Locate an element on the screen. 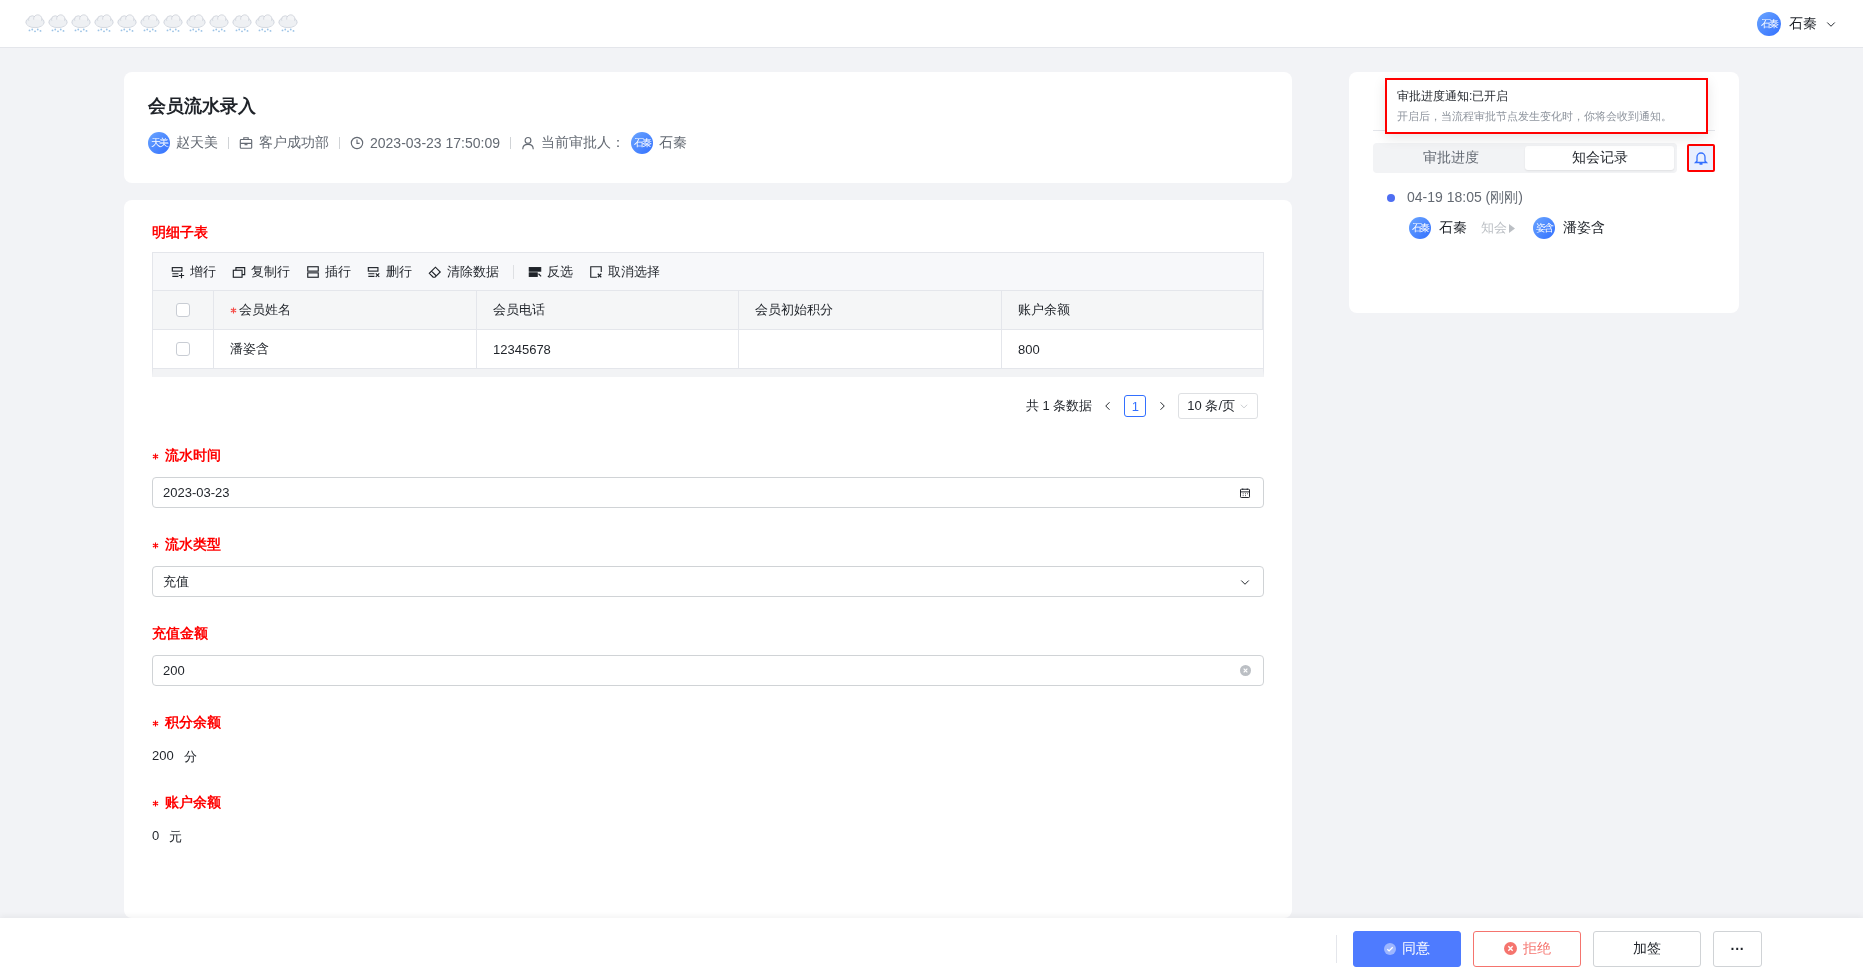 The width and height of the screenshot is (1863, 979). action-label: 知会 is located at coordinates (1494, 228).